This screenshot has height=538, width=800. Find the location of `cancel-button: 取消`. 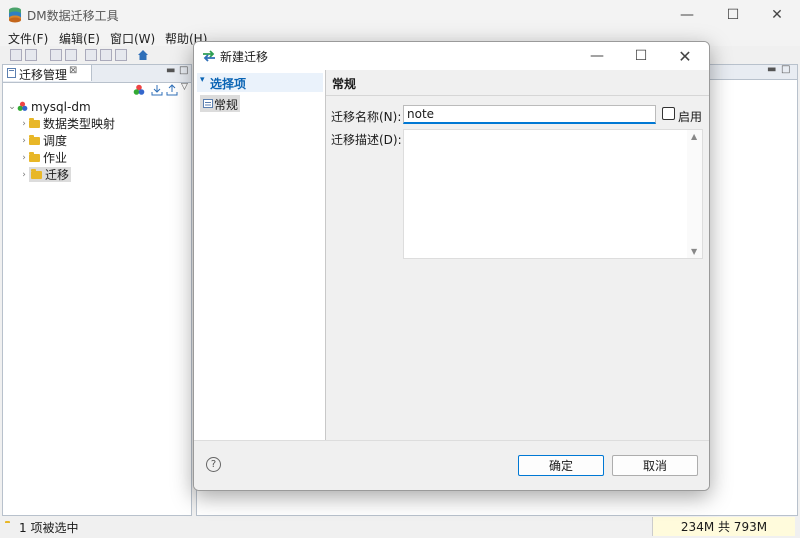

cancel-button: 取消 is located at coordinates (655, 465).